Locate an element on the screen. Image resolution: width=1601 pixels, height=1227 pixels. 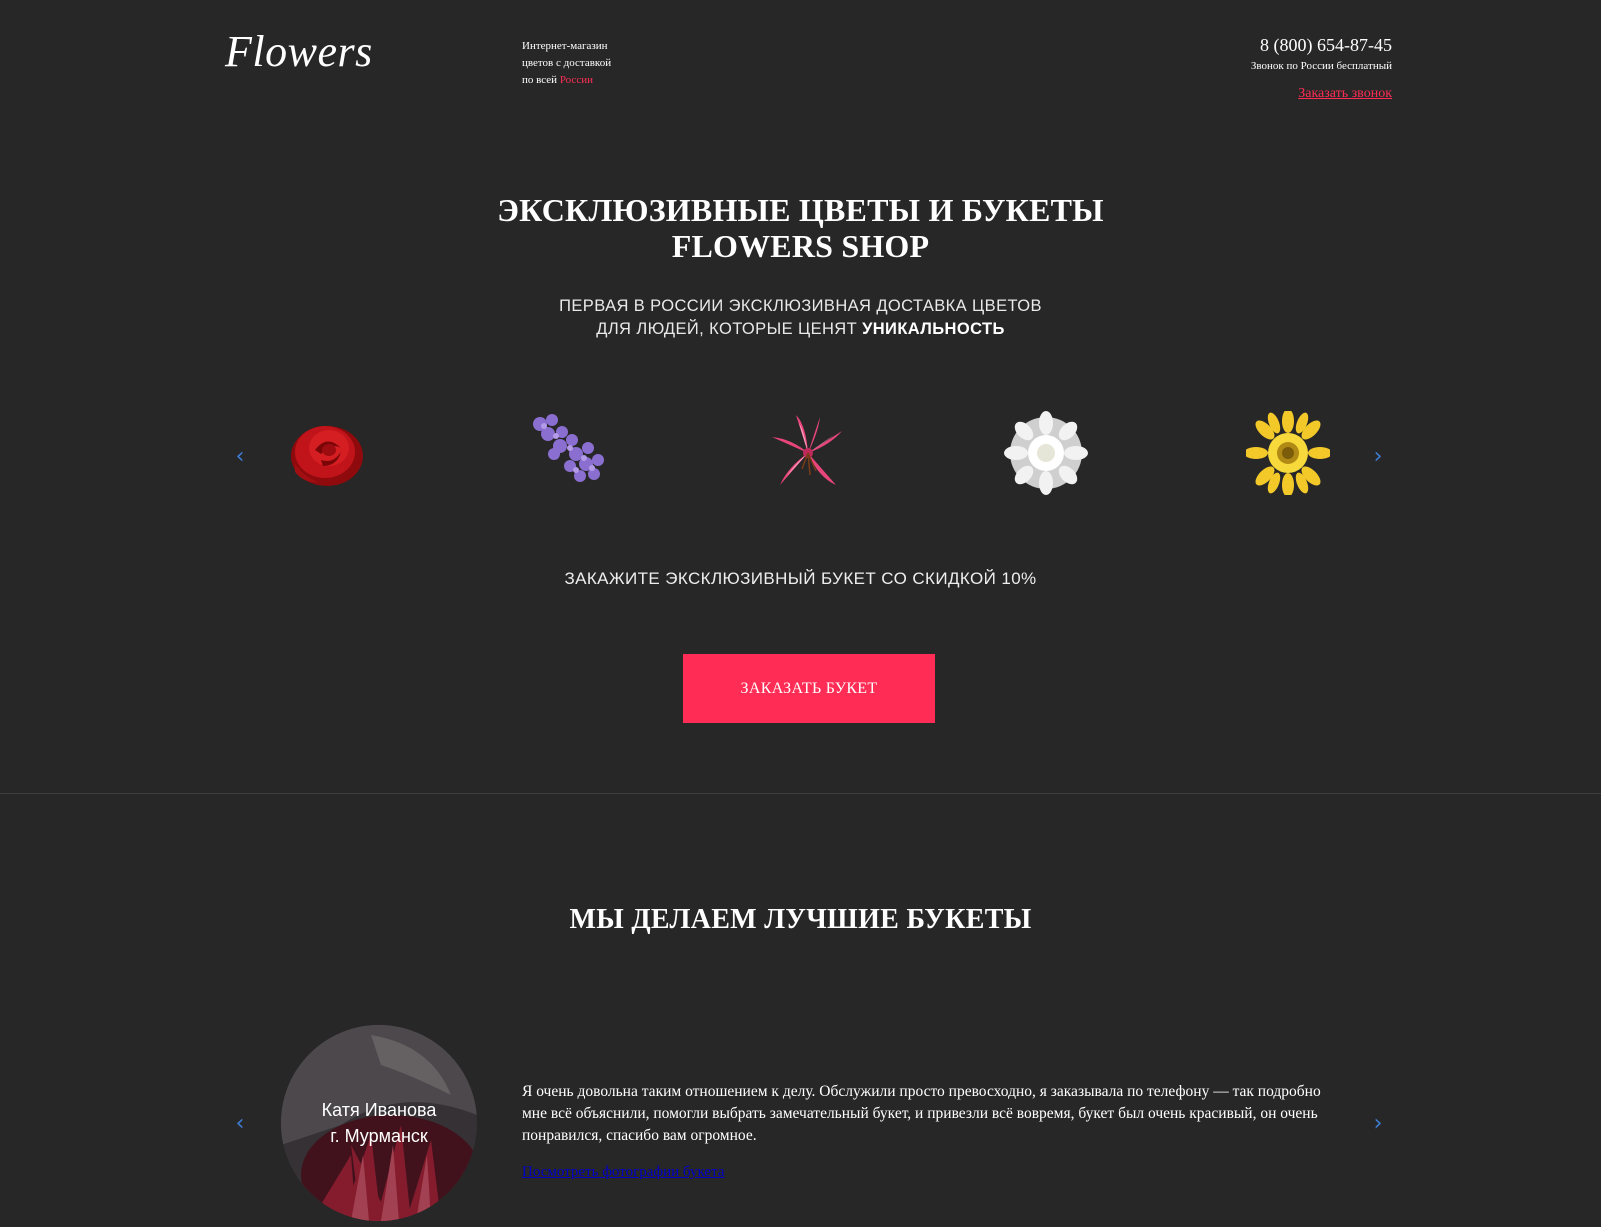
hero-title: ЭКСКЛЮЗИВНЫЕ ЦВЕТЫ И БУКЕТЫ FLOWERS SHOP is located at coordinates (800, 228).